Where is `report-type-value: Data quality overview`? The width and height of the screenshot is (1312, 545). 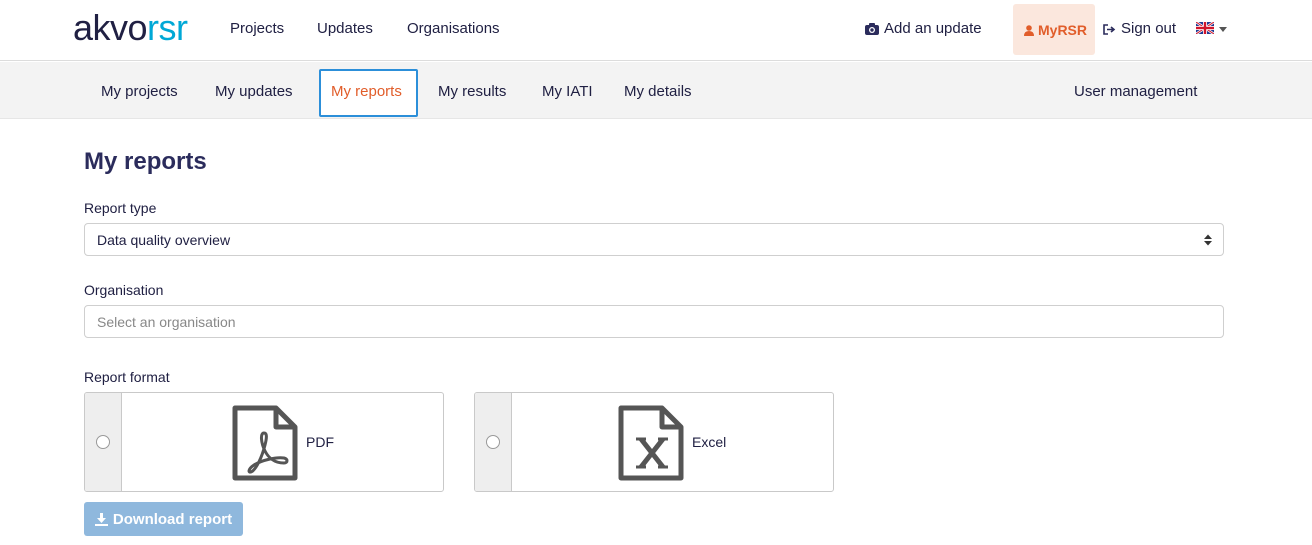 report-type-value: Data quality overview is located at coordinates (164, 240).